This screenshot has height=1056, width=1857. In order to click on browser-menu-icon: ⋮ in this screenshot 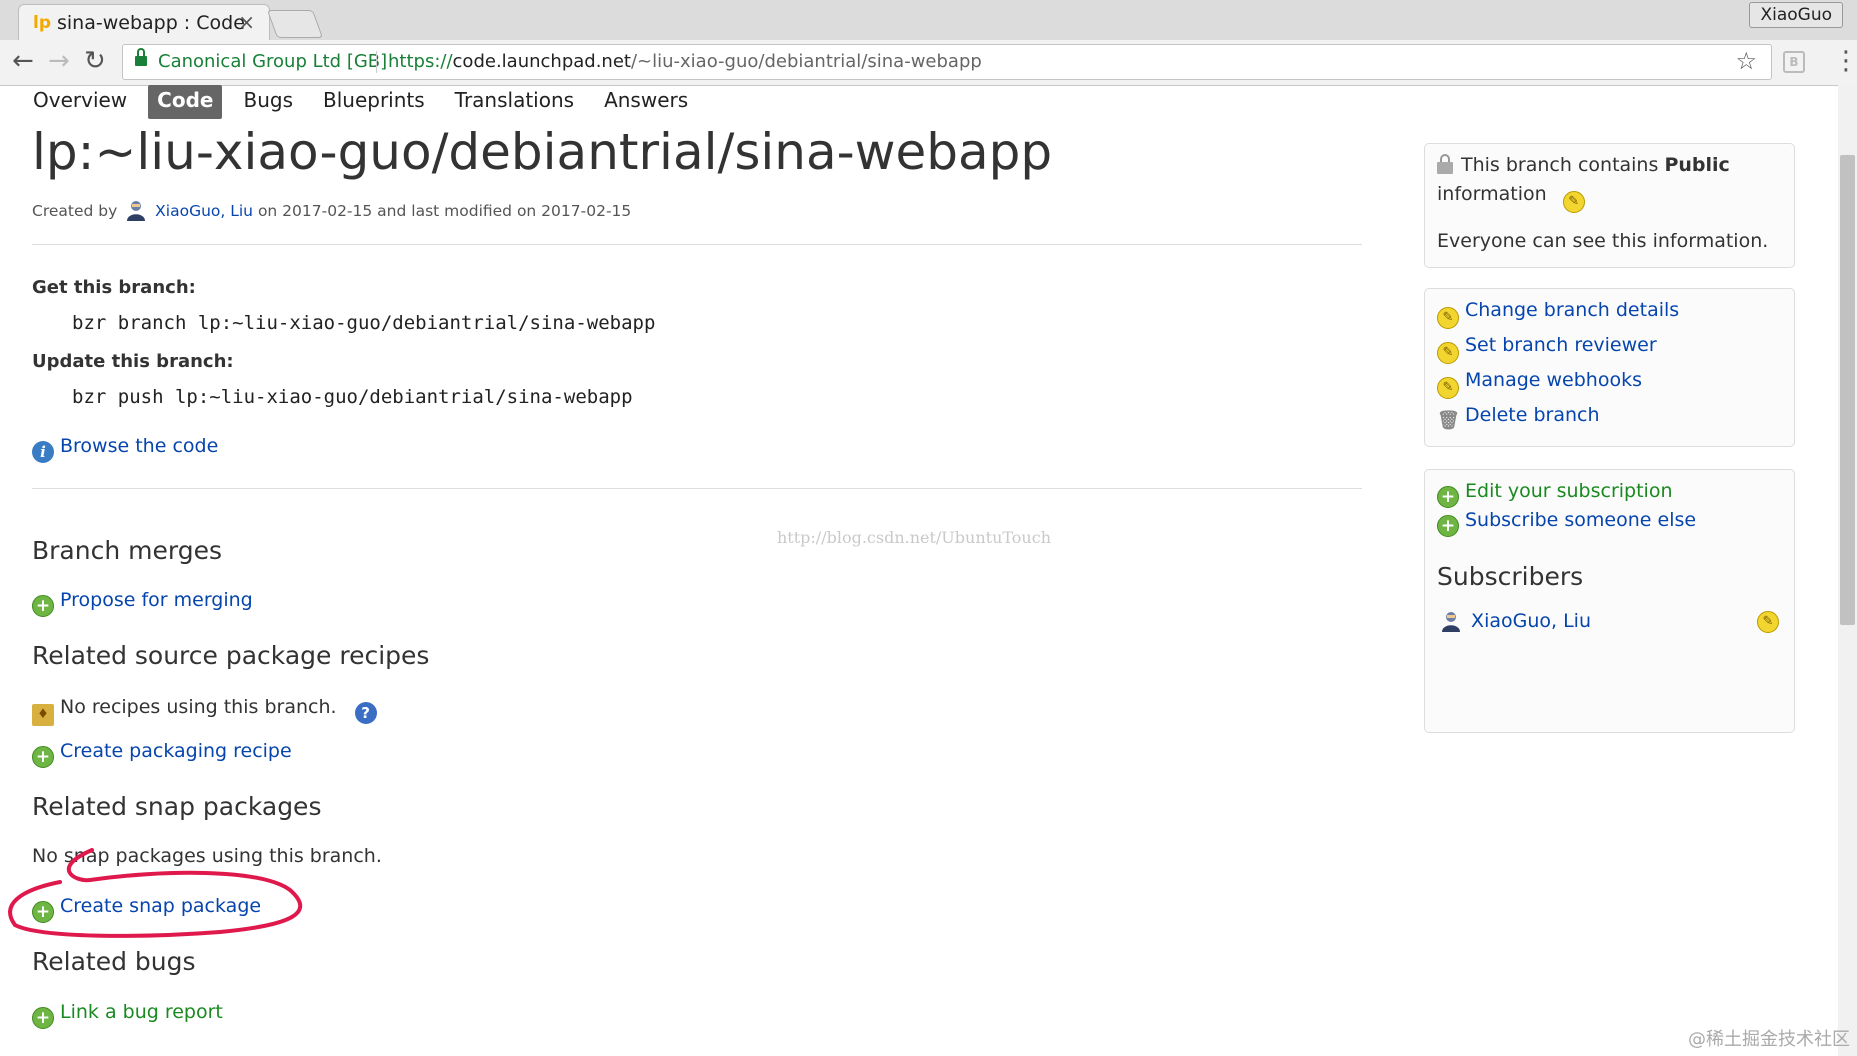, I will do `click(1845, 61)`.